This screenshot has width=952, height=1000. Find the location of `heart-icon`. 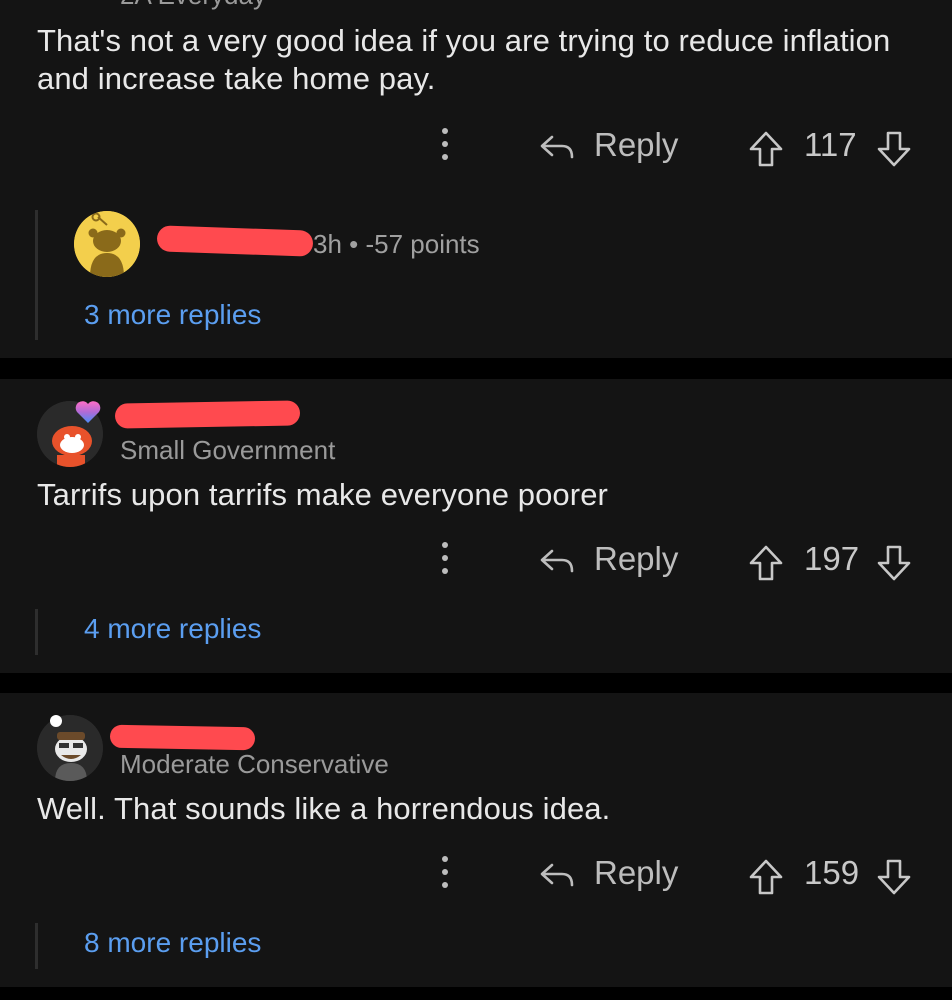

heart-icon is located at coordinates (88, 412).